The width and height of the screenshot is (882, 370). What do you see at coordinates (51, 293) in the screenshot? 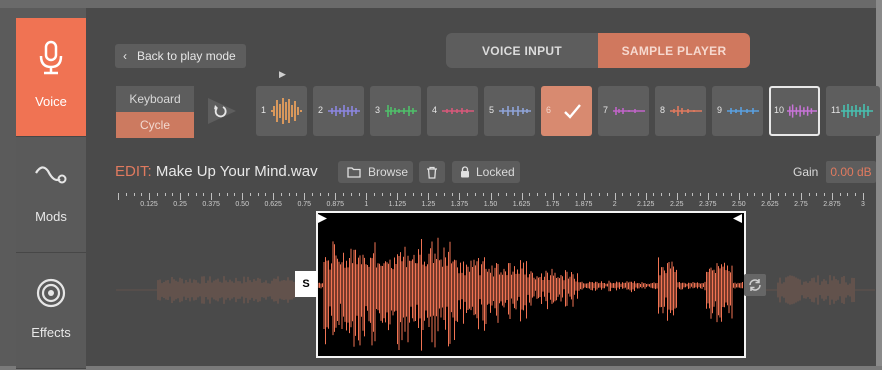
I see `target-icon` at bounding box center [51, 293].